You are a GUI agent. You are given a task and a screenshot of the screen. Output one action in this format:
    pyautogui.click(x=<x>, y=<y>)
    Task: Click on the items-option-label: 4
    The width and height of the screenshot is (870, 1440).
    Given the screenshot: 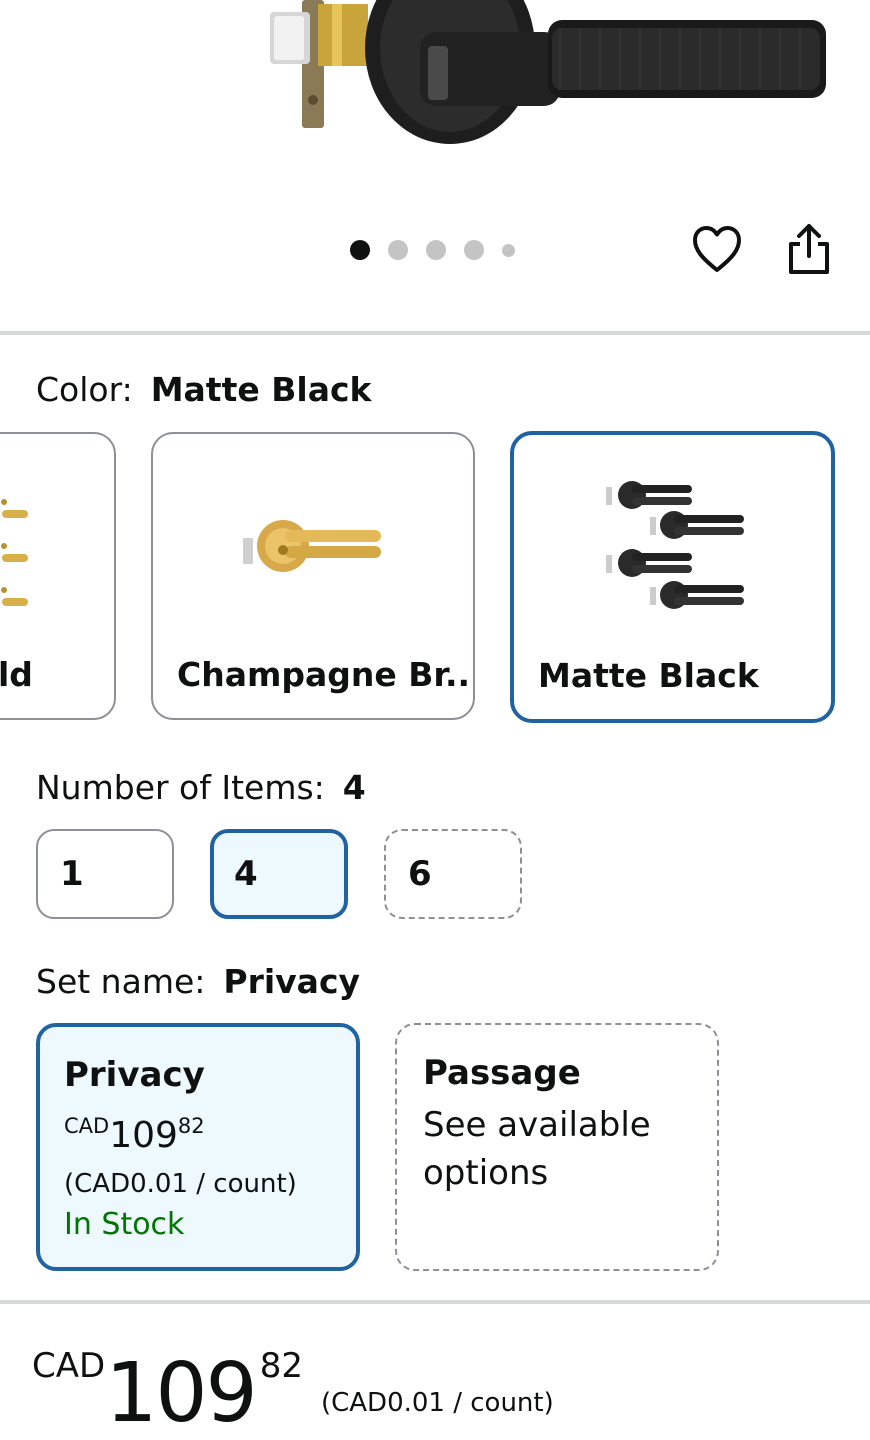 What is the action you would take?
    pyautogui.click(x=246, y=874)
    